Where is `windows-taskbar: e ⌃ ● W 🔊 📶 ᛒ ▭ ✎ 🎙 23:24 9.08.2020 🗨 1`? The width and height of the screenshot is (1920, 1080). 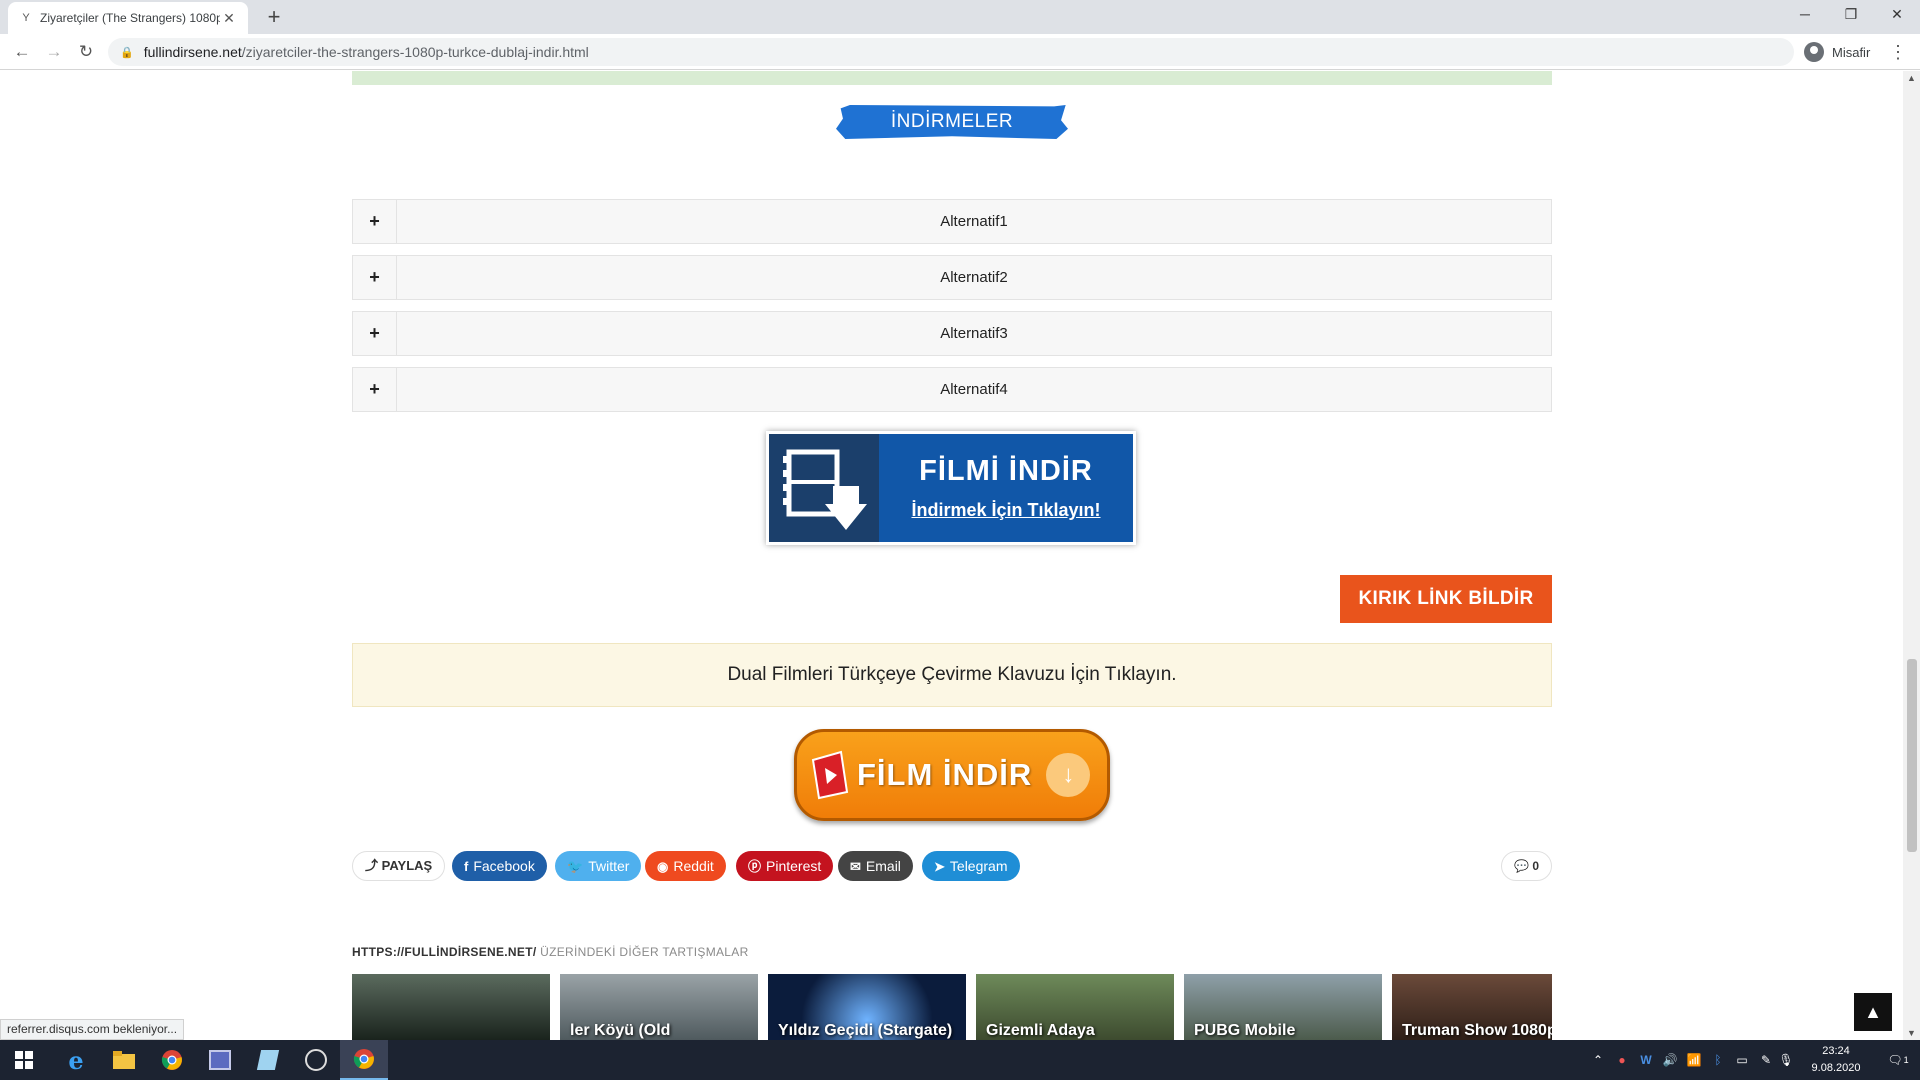
windows-taskbar: e ⌃ ● W 🔊 📶 ᛒ ▭ ✎ 🎙 23:24 9.08.2020 🗨 1 is located at coordinates (960, 1060).